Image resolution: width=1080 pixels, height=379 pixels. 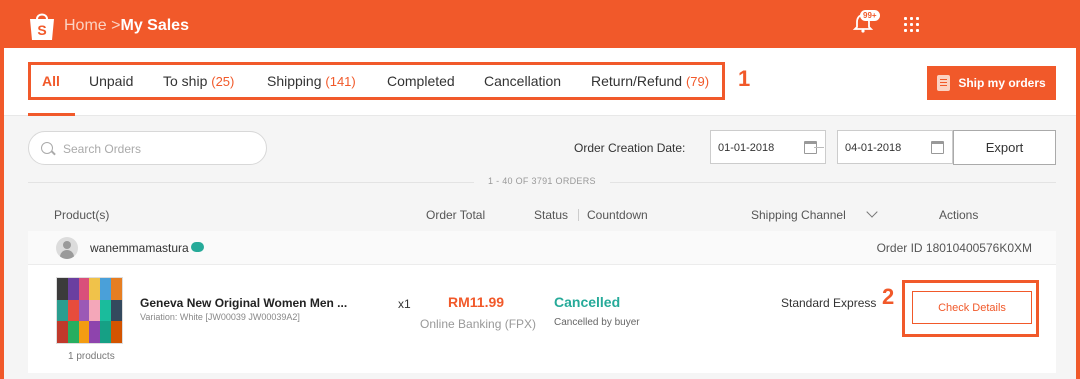 What do you see at coordinates (47, 148) in the screenshot?
I see `search-icon` at bounding box center [47, 148].